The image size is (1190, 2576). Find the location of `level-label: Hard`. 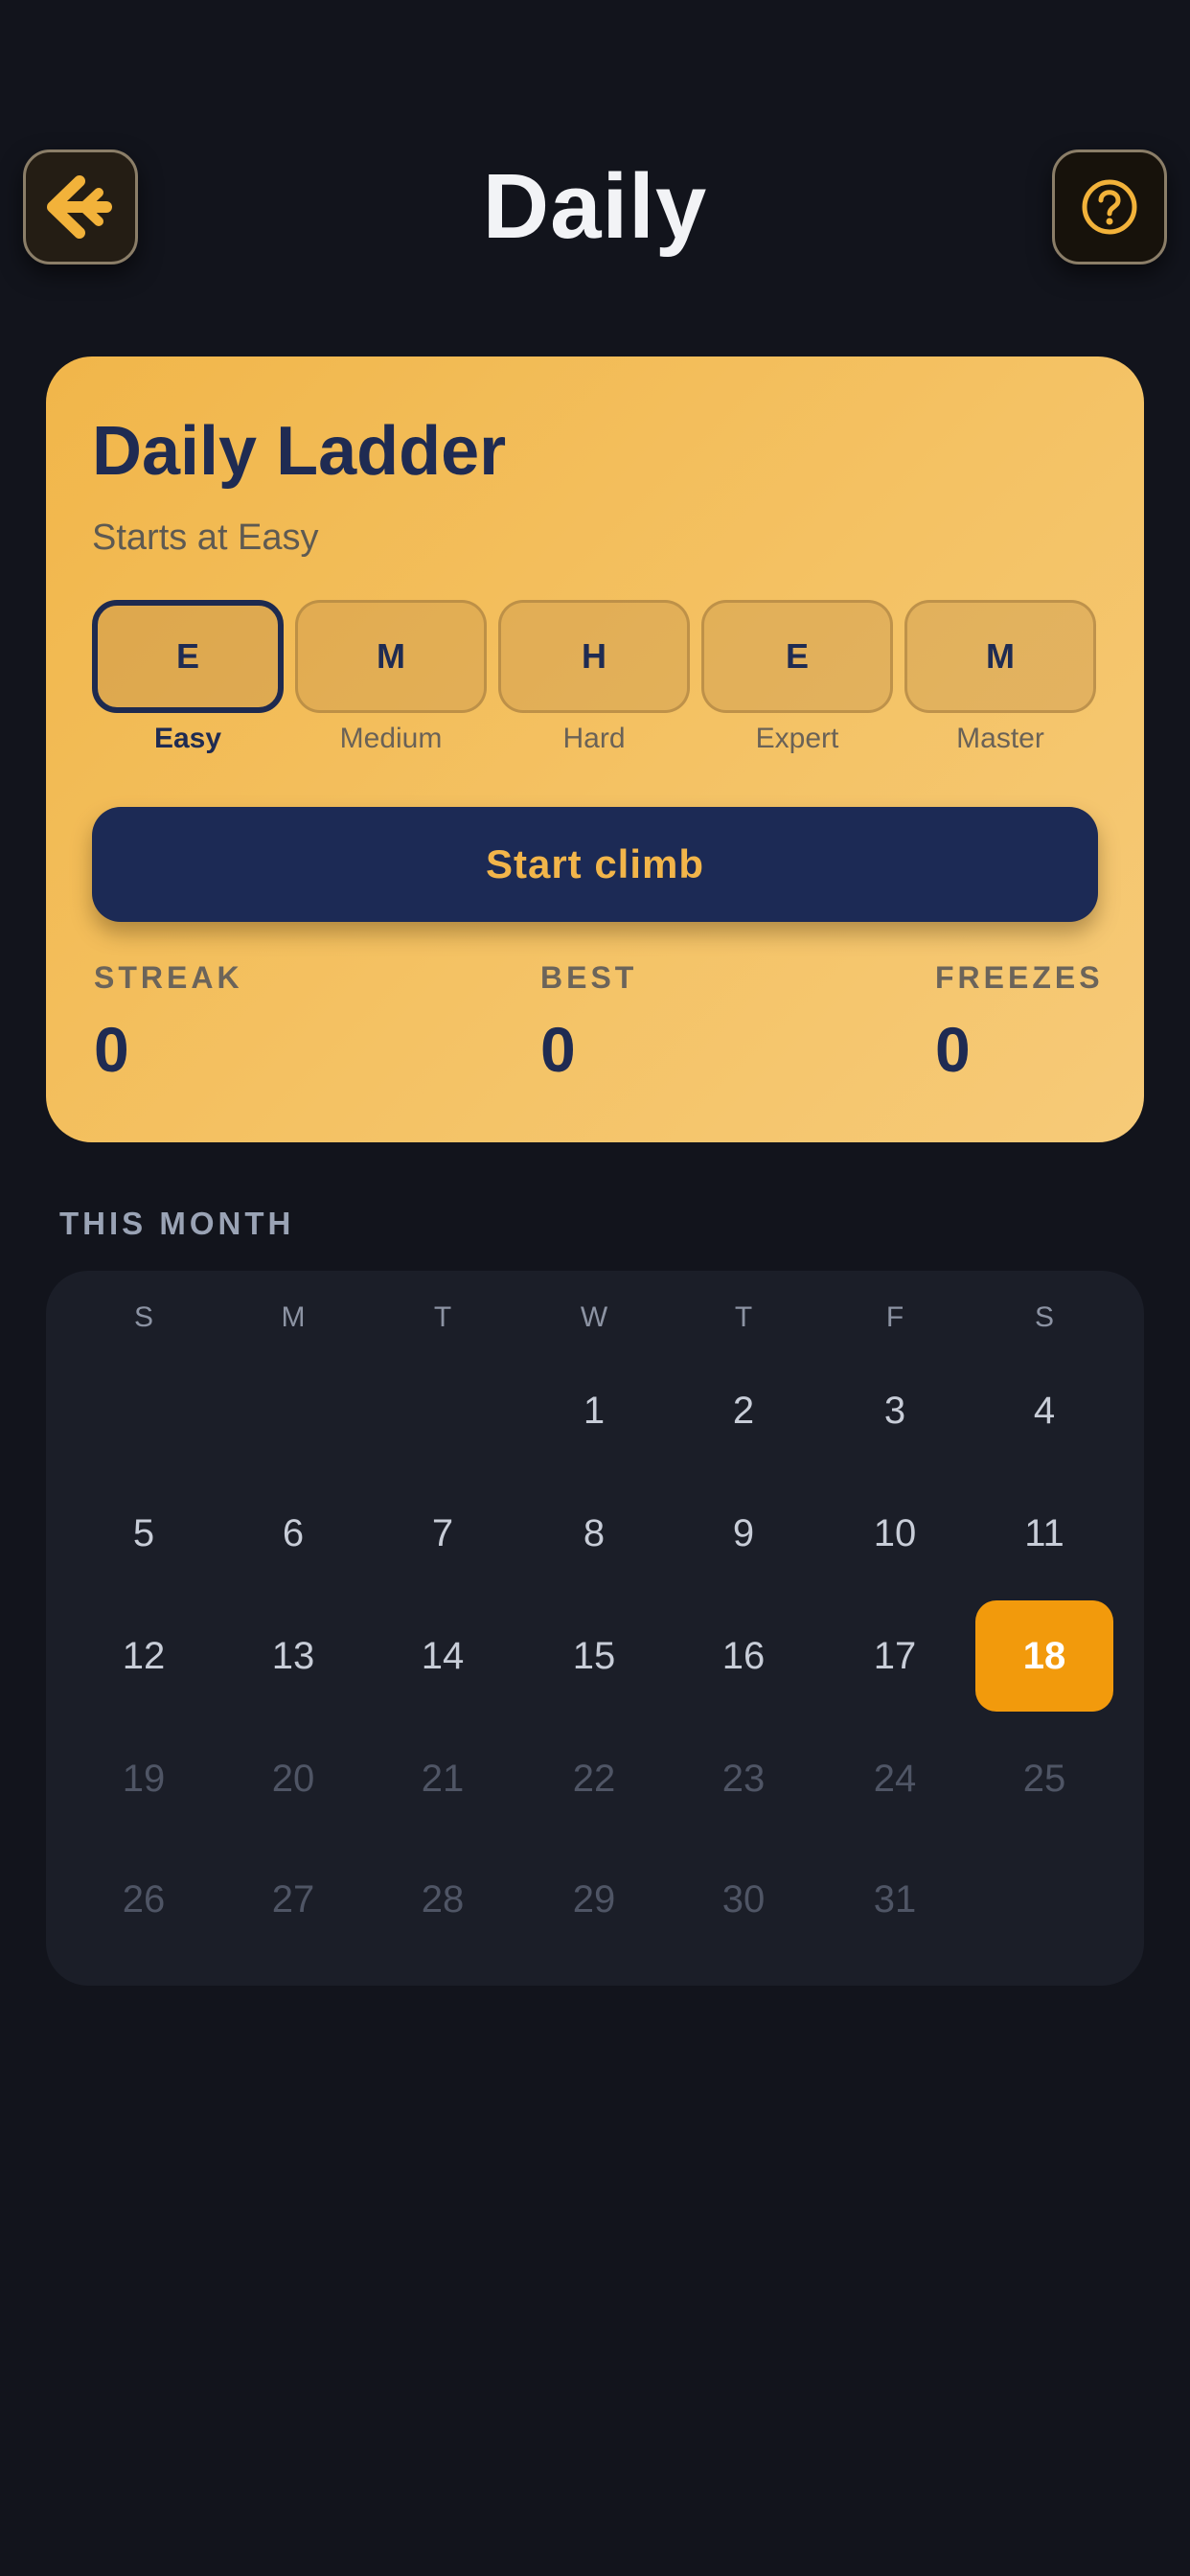

level-label: Hard is located at coordinates (594, 738).